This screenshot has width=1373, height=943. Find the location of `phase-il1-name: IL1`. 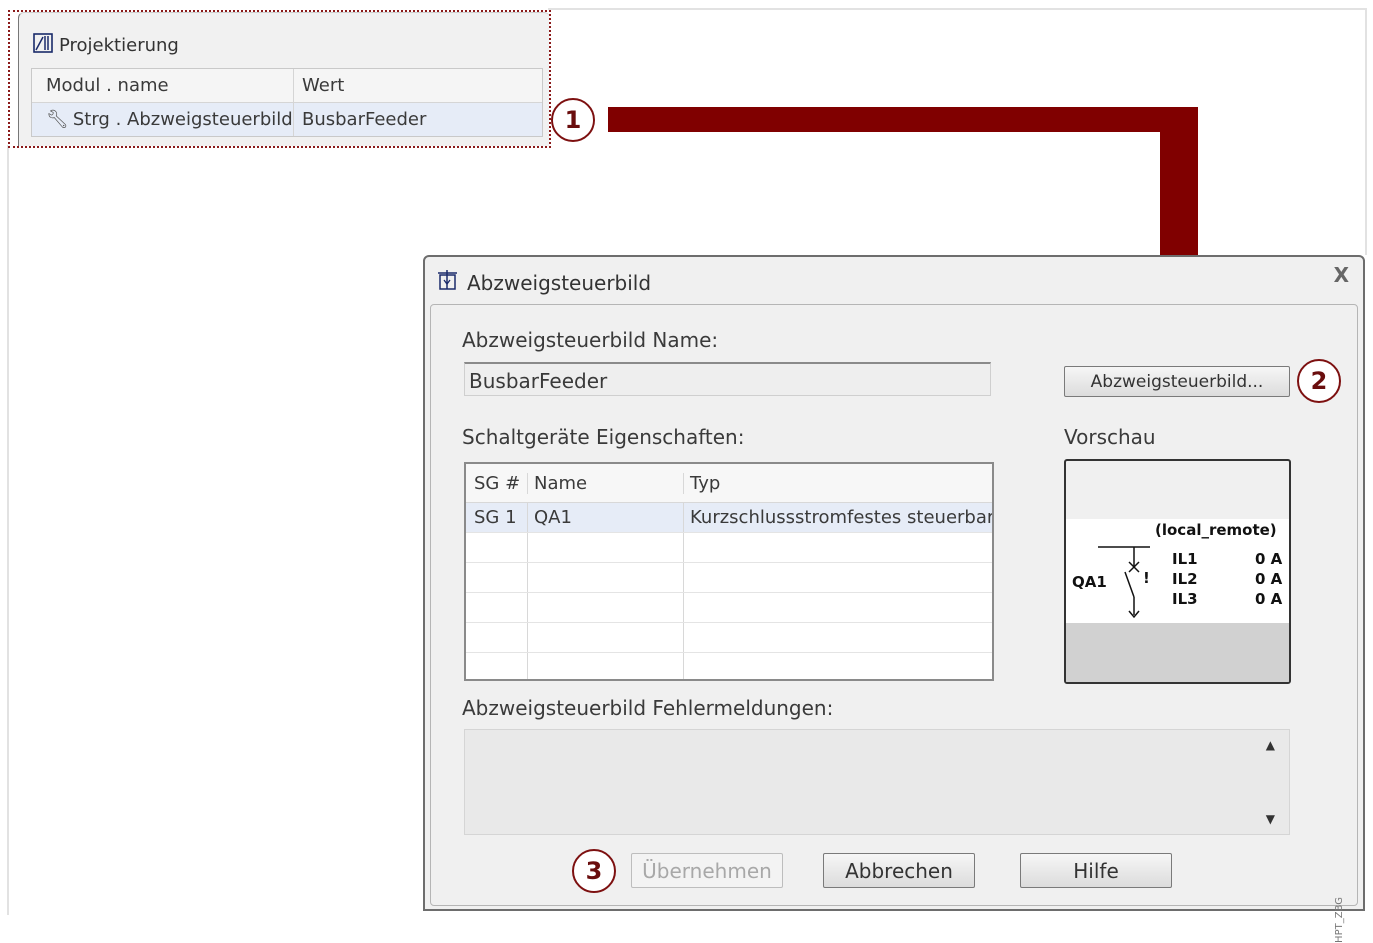

phase-il1-name: IL1 is located at coordinates (1185, 559).